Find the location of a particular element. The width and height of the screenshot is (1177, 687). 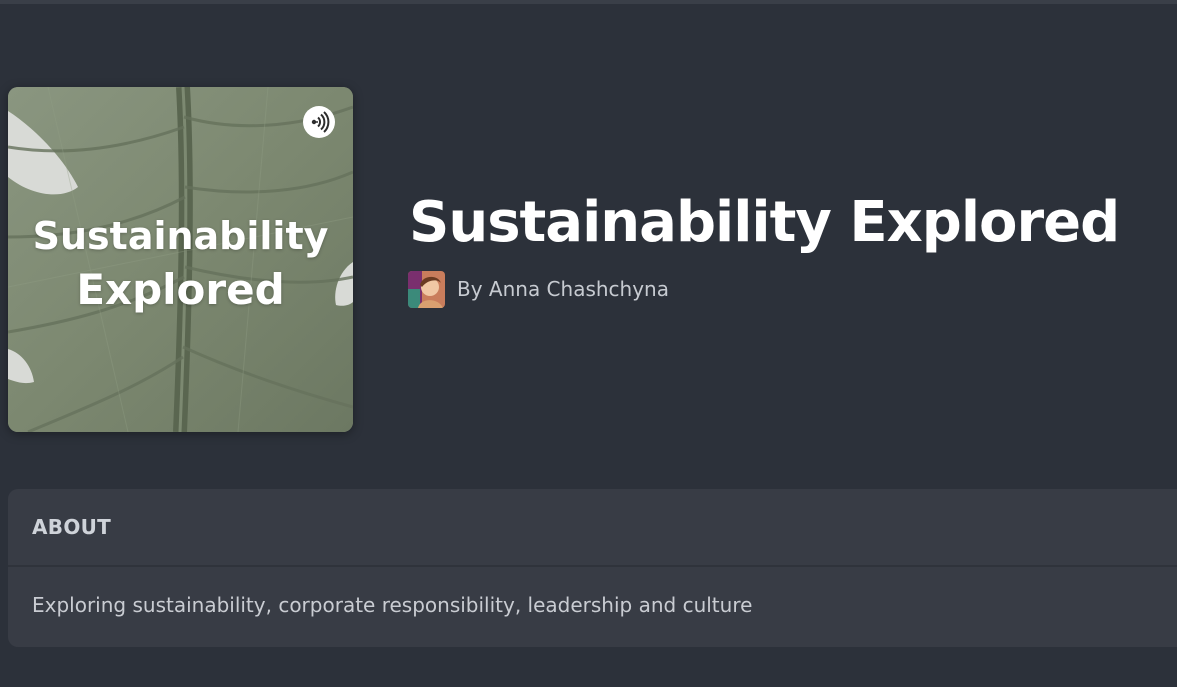

podcast-title: Sustainability Explored is located at coordinates (764, 222).